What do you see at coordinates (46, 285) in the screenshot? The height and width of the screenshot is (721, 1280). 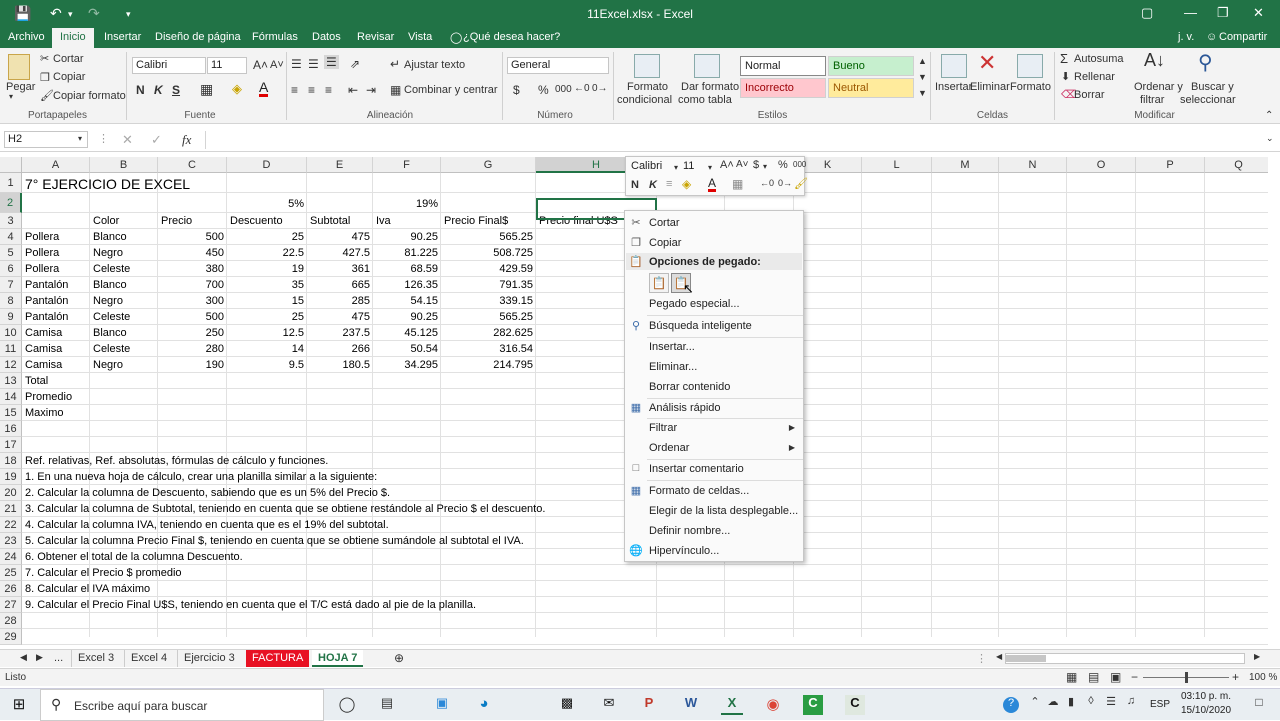 I see `cell-a7: Pantalón` at bounding box center [46, 285].